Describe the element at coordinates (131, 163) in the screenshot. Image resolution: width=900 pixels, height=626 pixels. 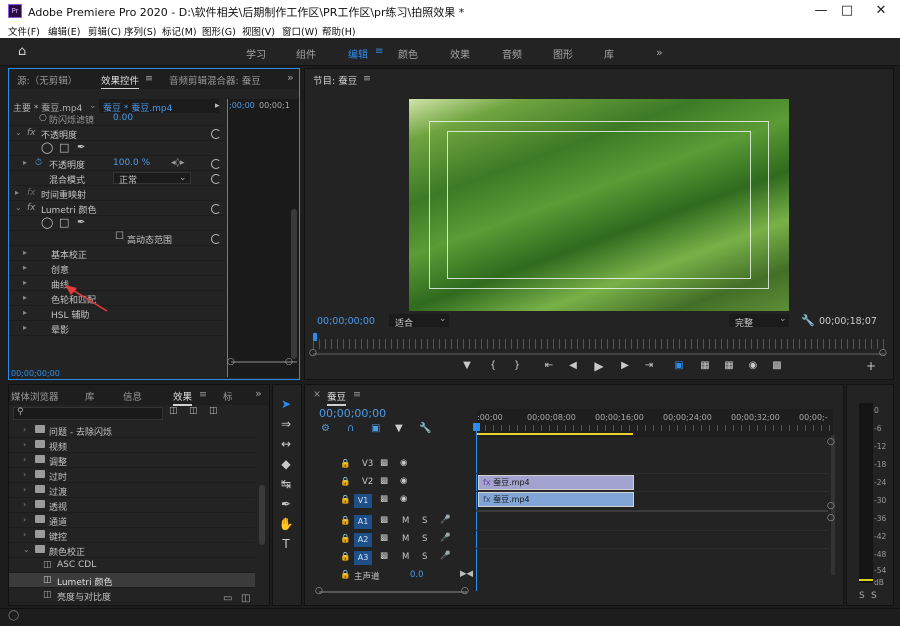
I see `opacity-value: 100.0 %` at that location.